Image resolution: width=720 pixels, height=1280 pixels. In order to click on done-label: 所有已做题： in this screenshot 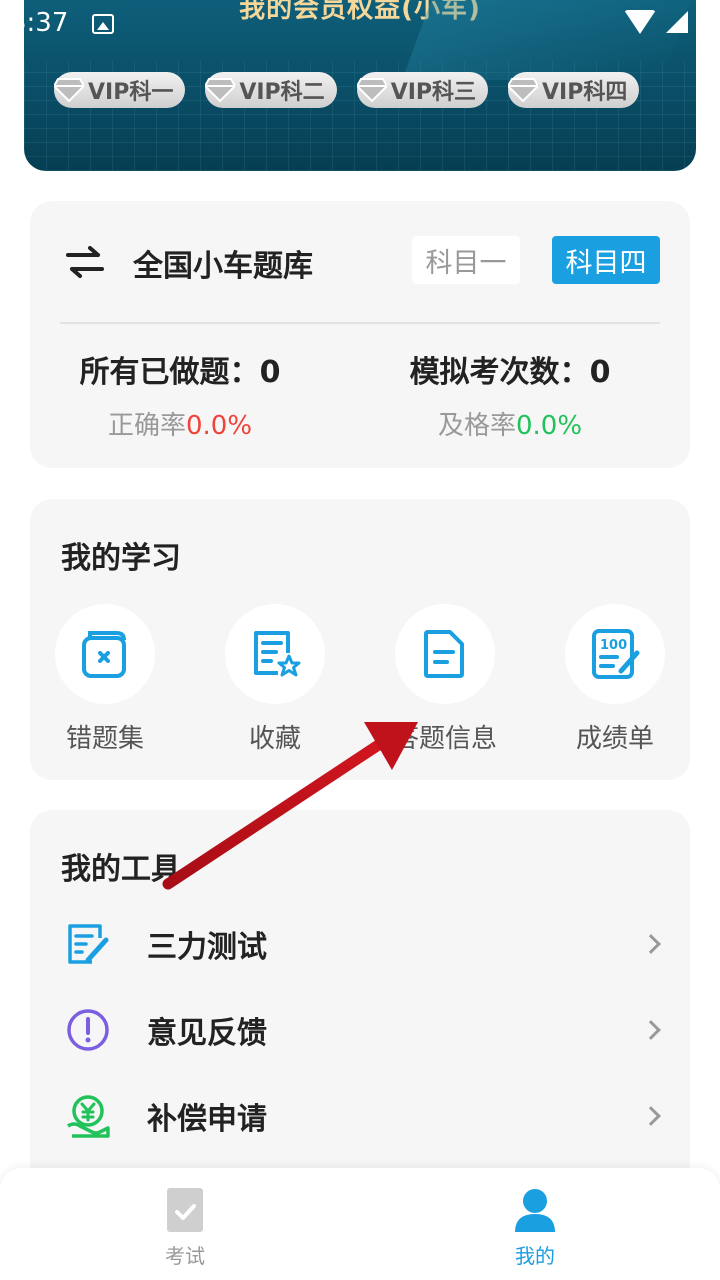, I will do `click(169, 372)`.